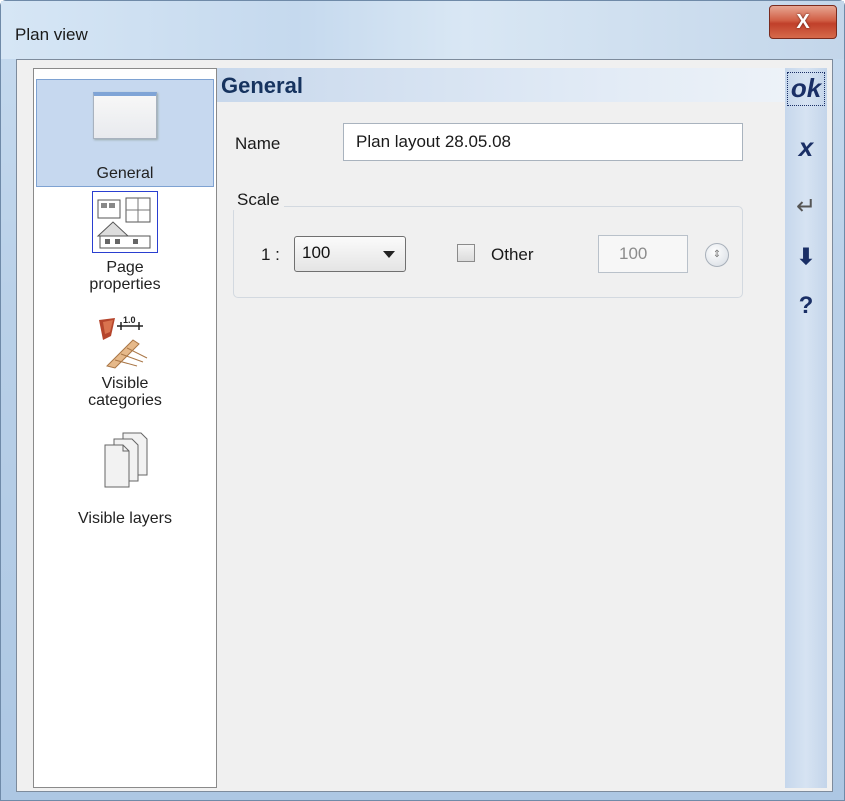 The image size is (845, 801). I want to click on nav-item-label: General, so click(125, 173).